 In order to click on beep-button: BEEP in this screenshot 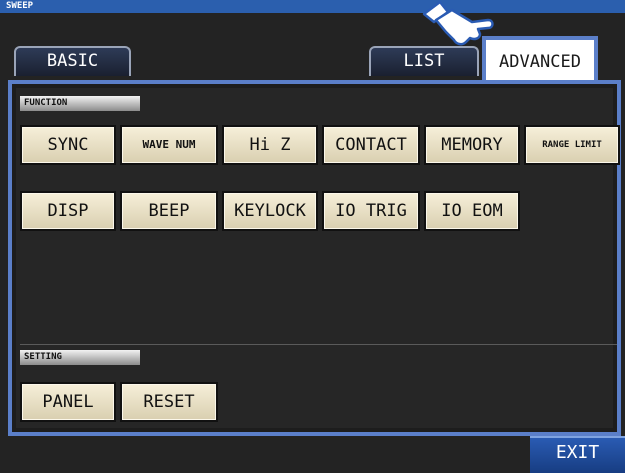, I will do `click(169, 211)`.